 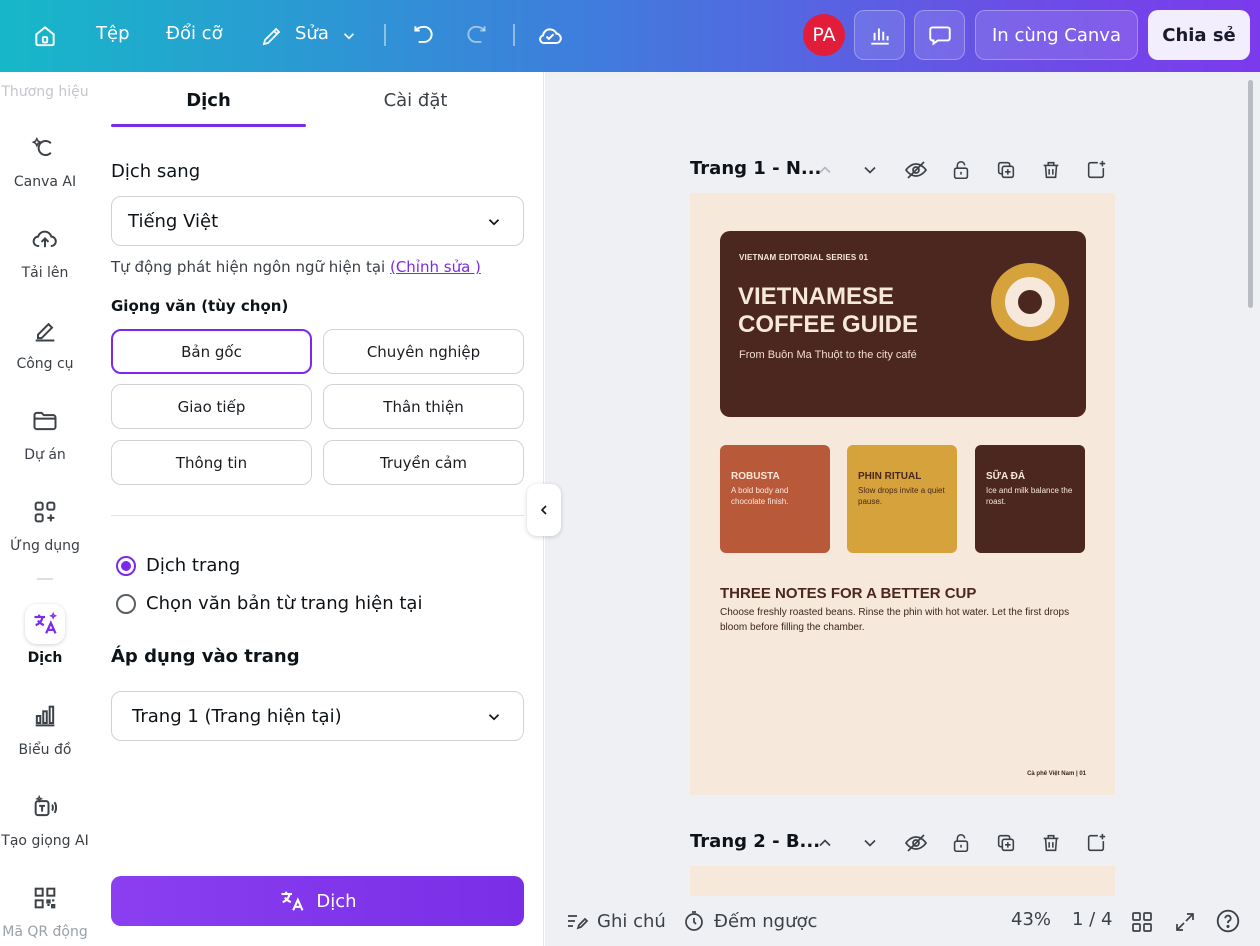 I want to click on pencil-icon, so click(x=272, y=36).